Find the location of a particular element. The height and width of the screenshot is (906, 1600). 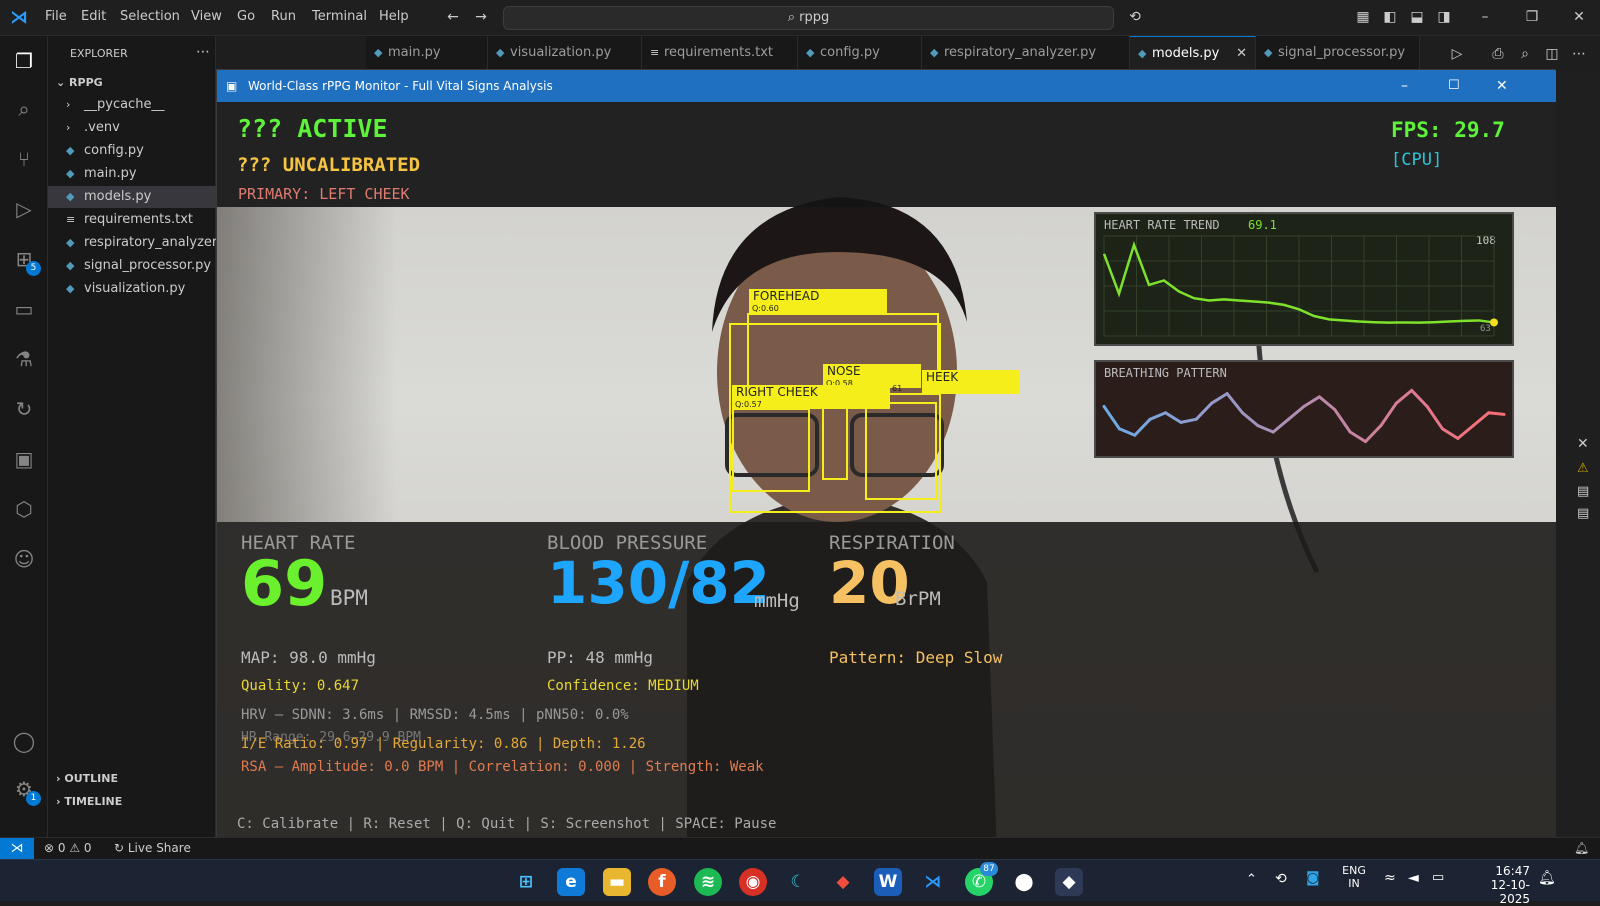

toggle-sidebar-icon: ◧ is located at coordinates (1390, 17).